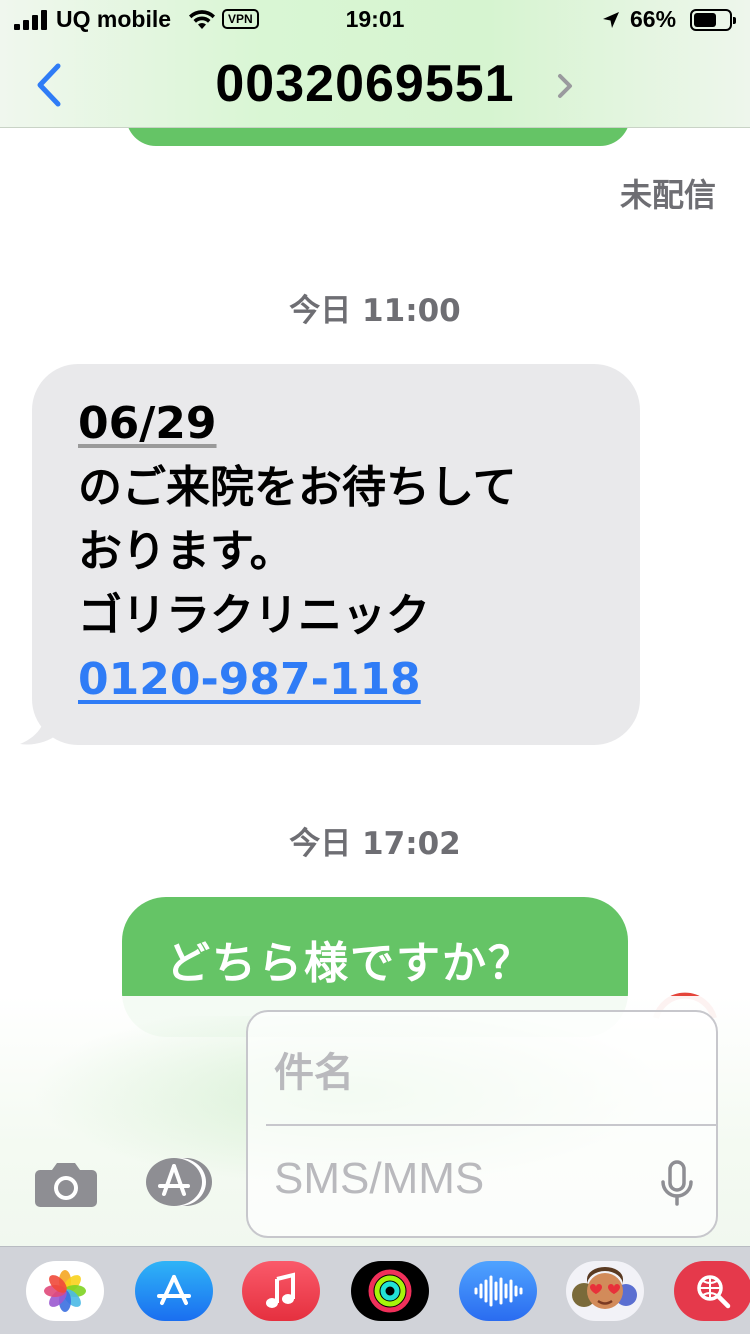 This screenshot has width=750, height=1334. Describe the element at coordinates (365, 84) in the screenshot. I see `contact-title: 0032069551` at that location.